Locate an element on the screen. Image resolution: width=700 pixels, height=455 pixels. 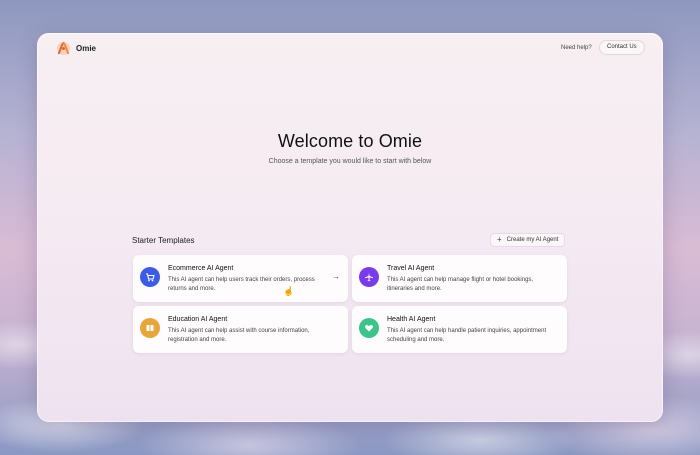
book-icon is located at coordinates (150, 328).